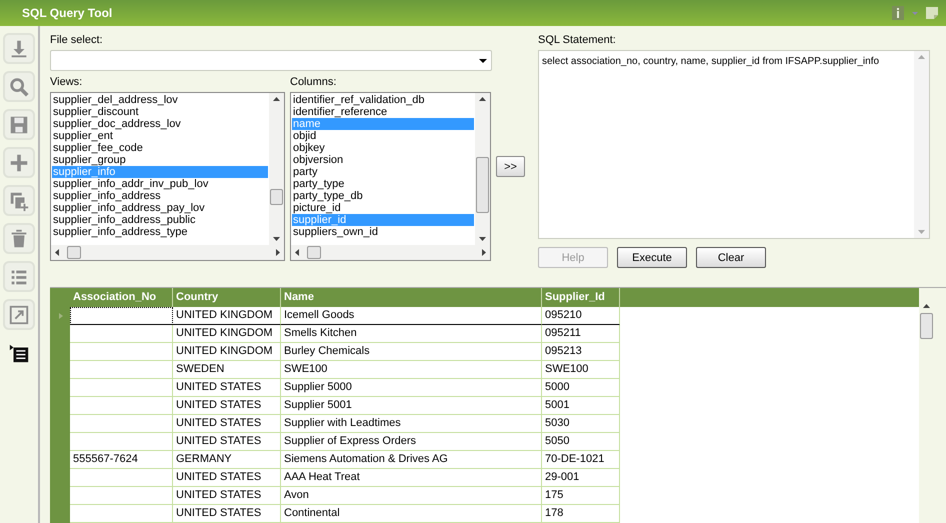 This screenshot has width=946, height=523. Describe the element at coordinates (271, 60) in the screenshot. I see `file-select-dropdown` at that location.